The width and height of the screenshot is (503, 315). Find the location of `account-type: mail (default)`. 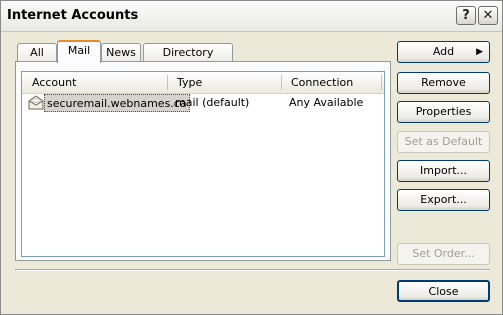

account-type: mail (default) is located at coordinates (212, 102).